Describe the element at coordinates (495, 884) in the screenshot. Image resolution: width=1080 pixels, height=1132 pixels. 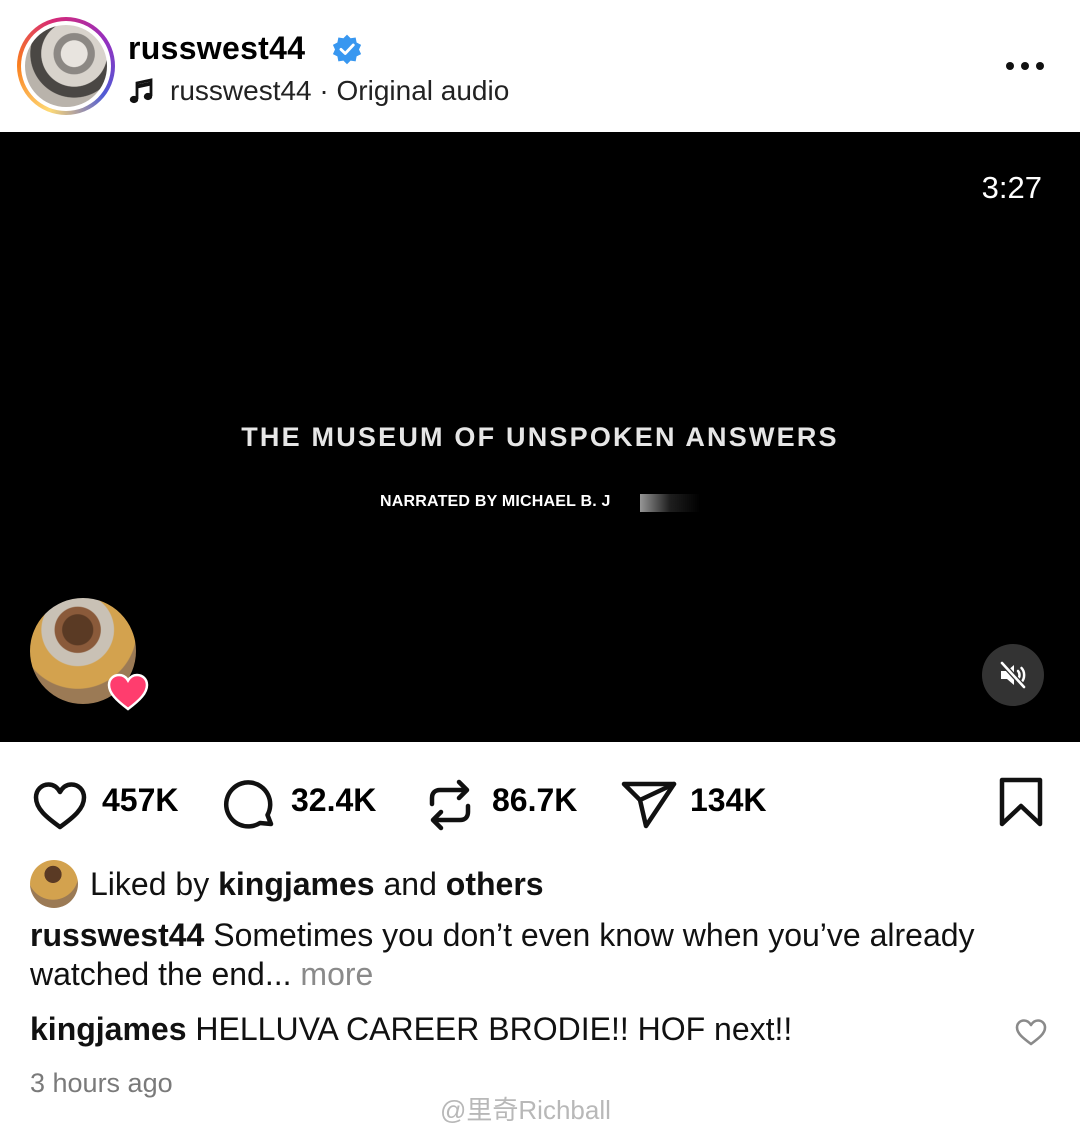
I see `liked-by-others: others` at that location.